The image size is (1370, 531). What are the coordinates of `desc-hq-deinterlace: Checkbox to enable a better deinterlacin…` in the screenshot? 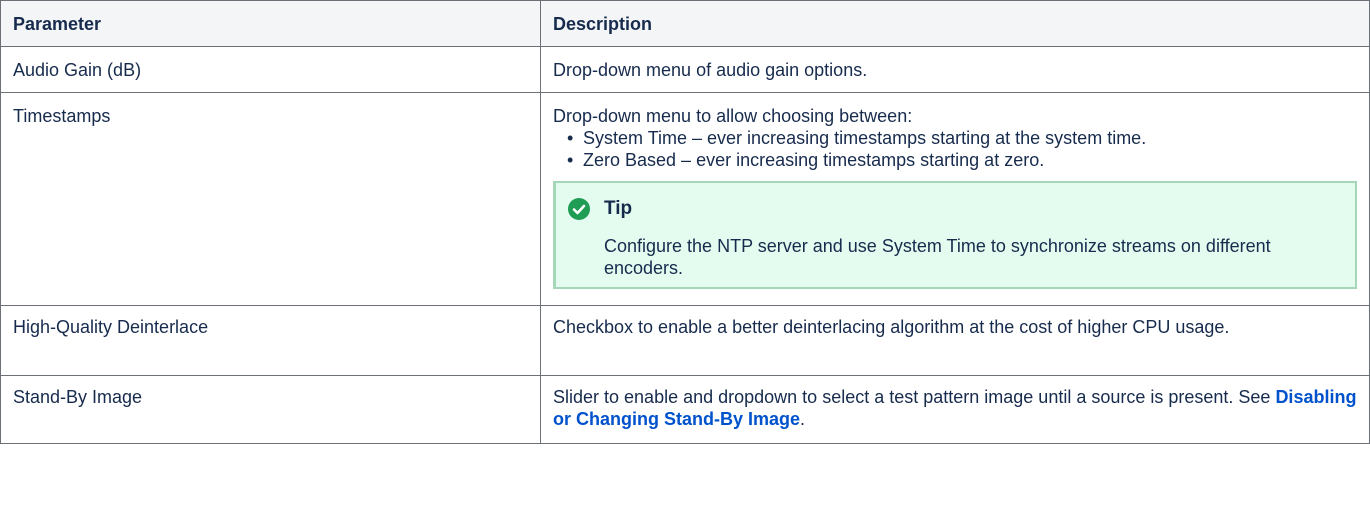 It's located at (955, 340).